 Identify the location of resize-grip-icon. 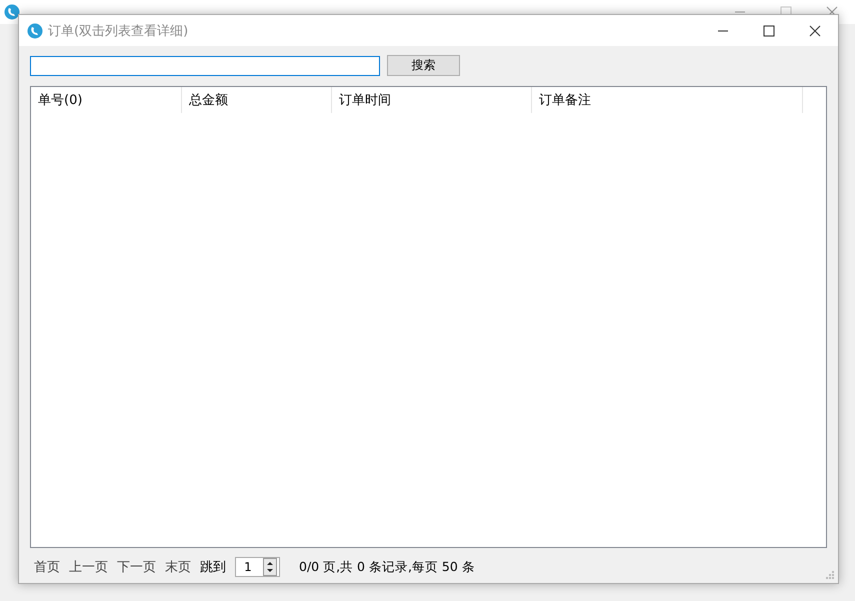
(830, 575).